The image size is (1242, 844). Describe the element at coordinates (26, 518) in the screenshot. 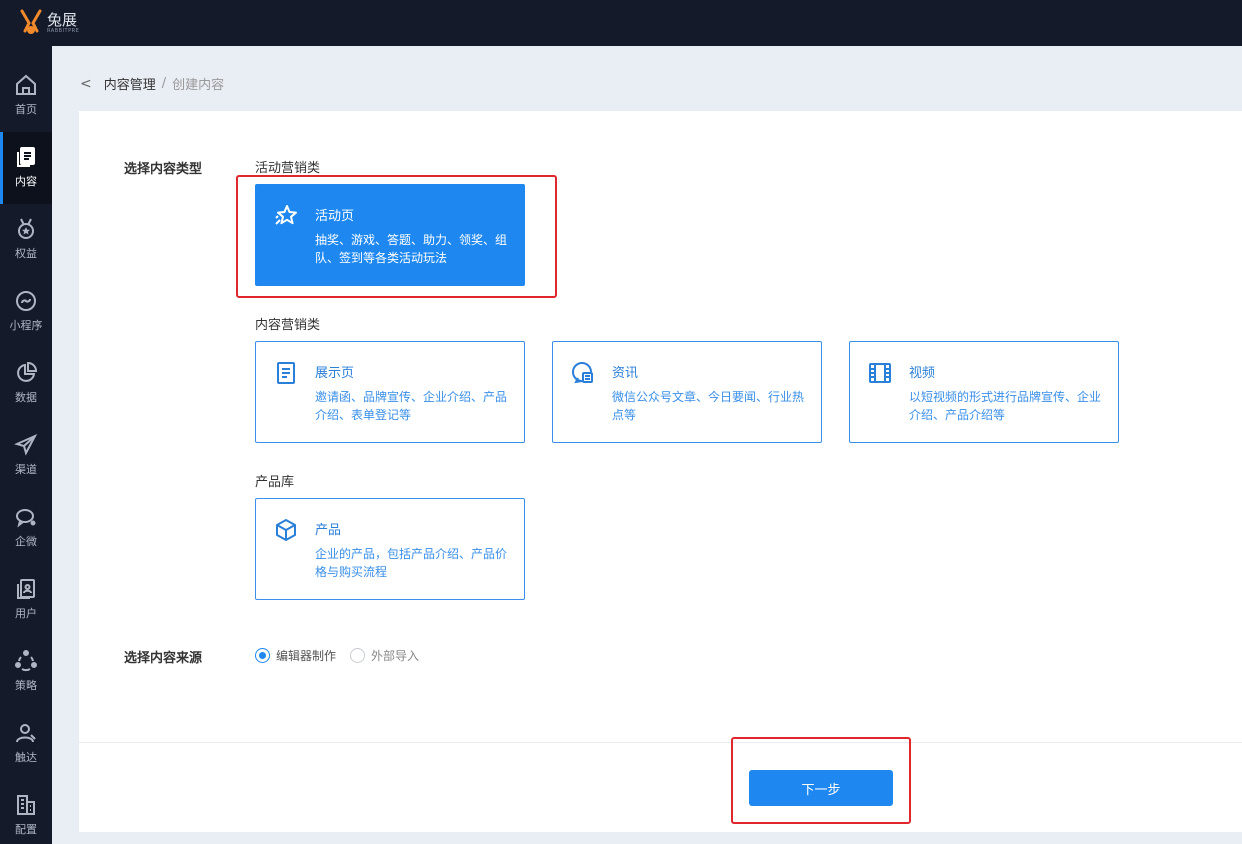

I see `chat-icon` at that location.